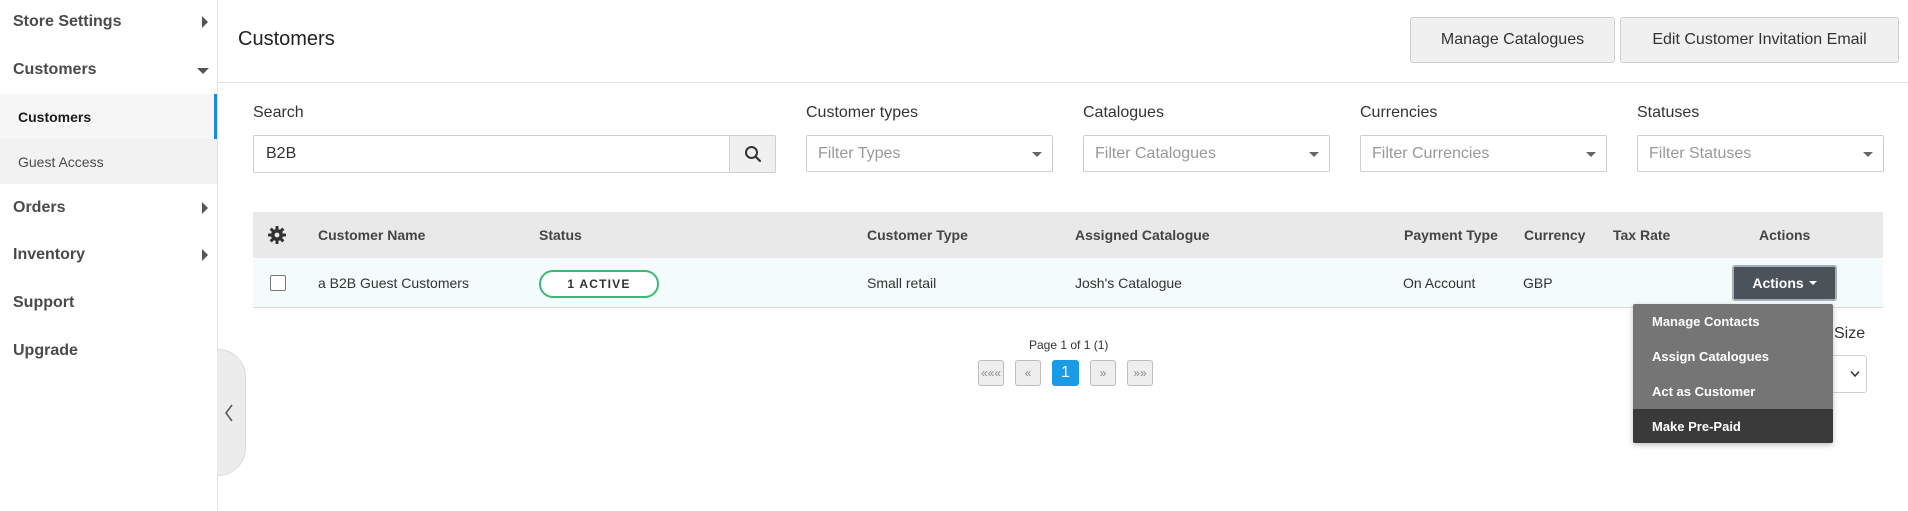  What do you see at coordinates (1028, 373) in the screenshot?
I see `previous-page-button: «` at bounding box center [1028, 373].